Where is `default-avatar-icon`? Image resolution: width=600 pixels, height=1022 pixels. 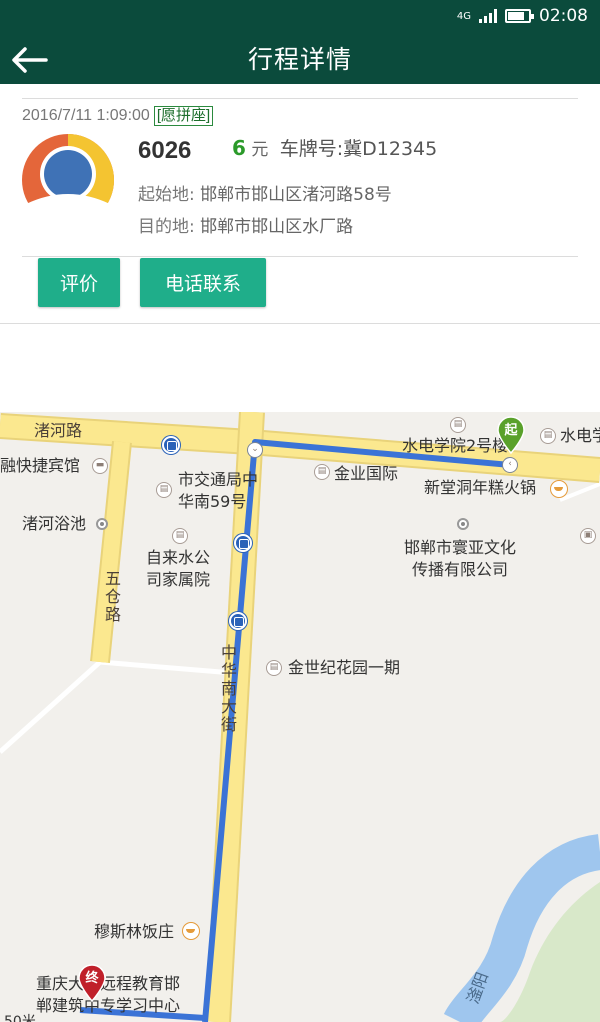 default-avatar-icon is located at coordinates (68, 180).